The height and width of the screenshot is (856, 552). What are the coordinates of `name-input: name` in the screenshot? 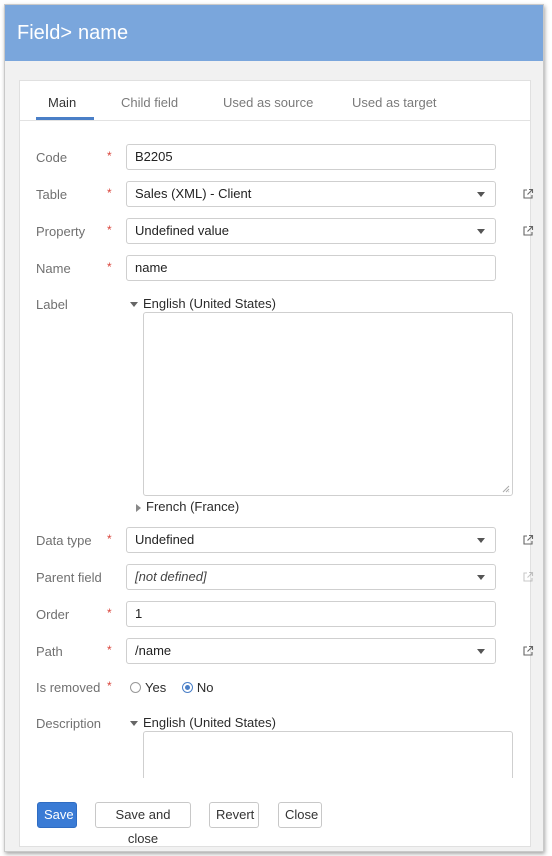 It's located at (311, 268).